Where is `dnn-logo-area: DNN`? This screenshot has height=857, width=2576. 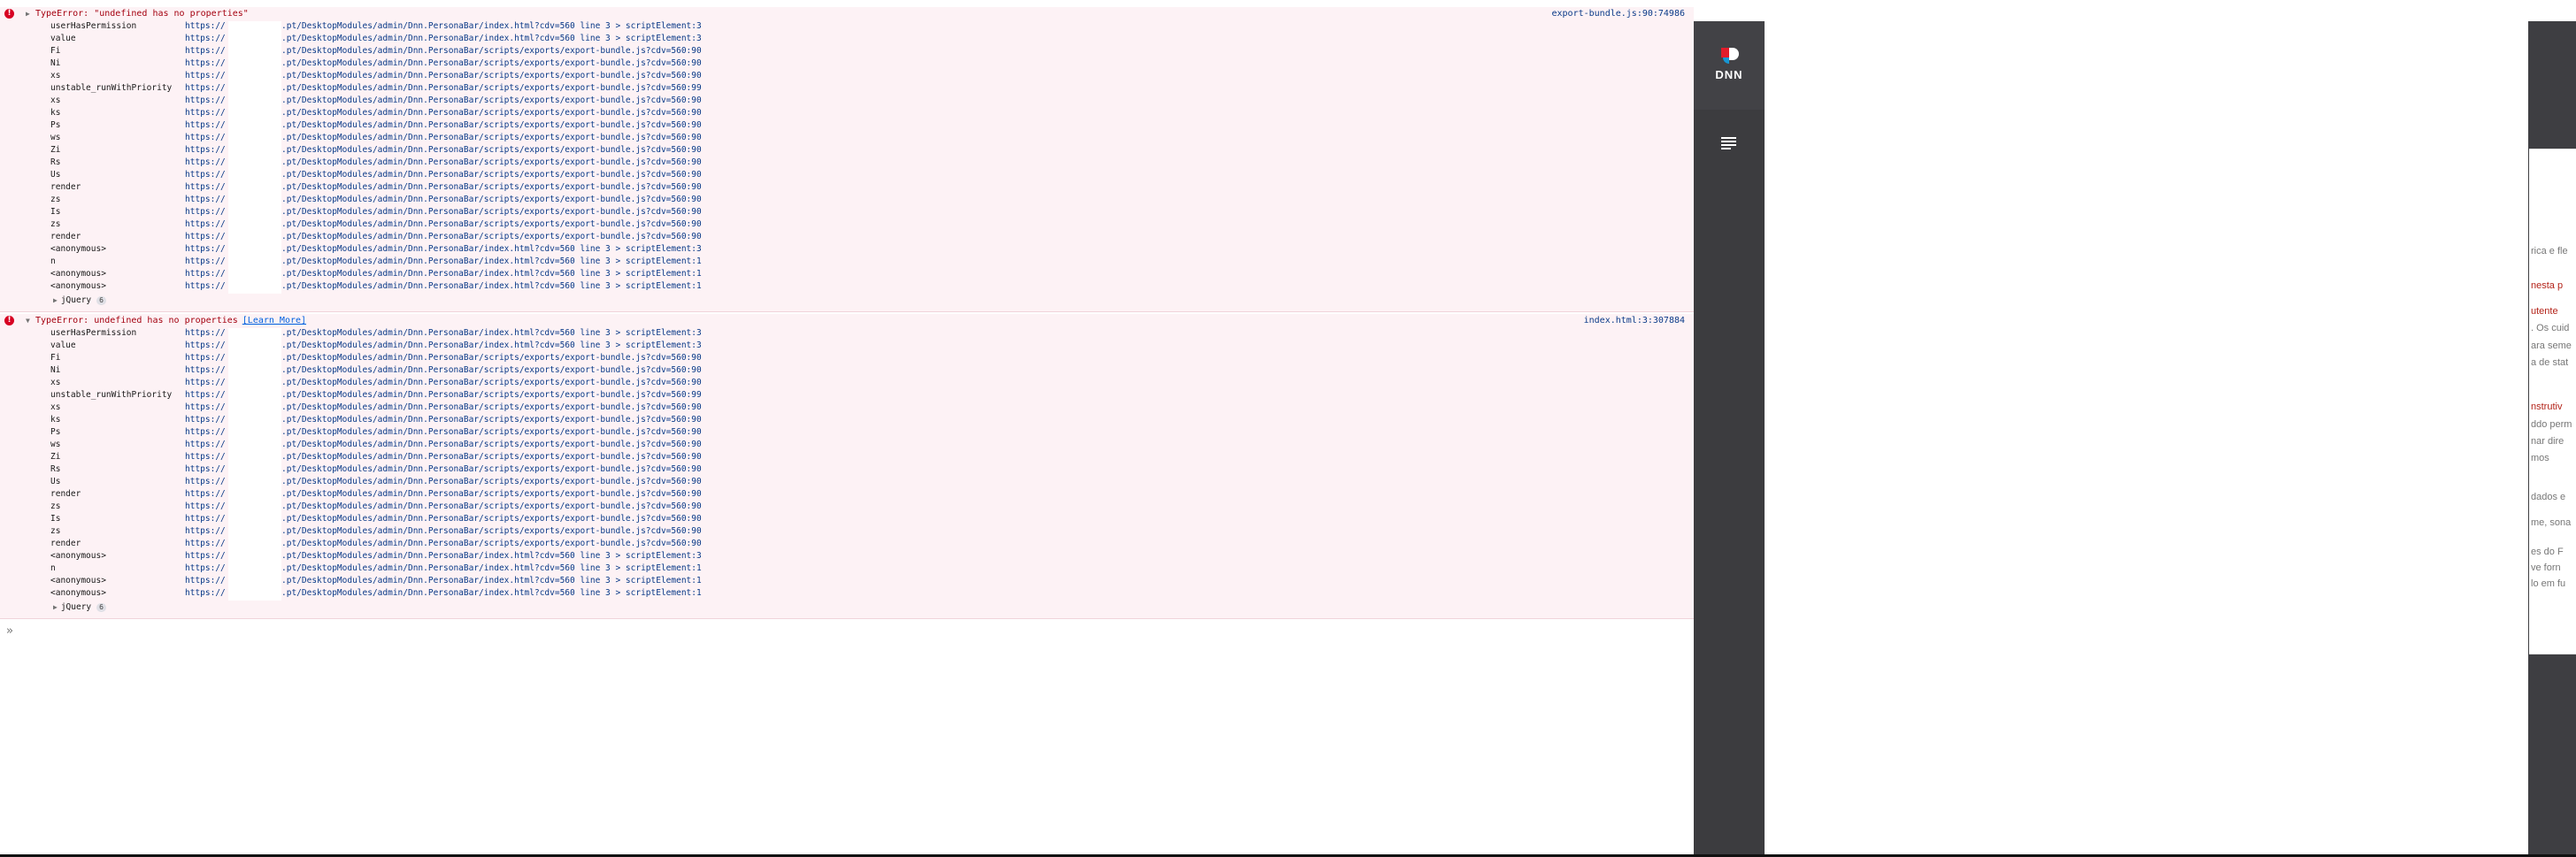
dnn-logo-area: DNN is located at coordinates (1729, 65).